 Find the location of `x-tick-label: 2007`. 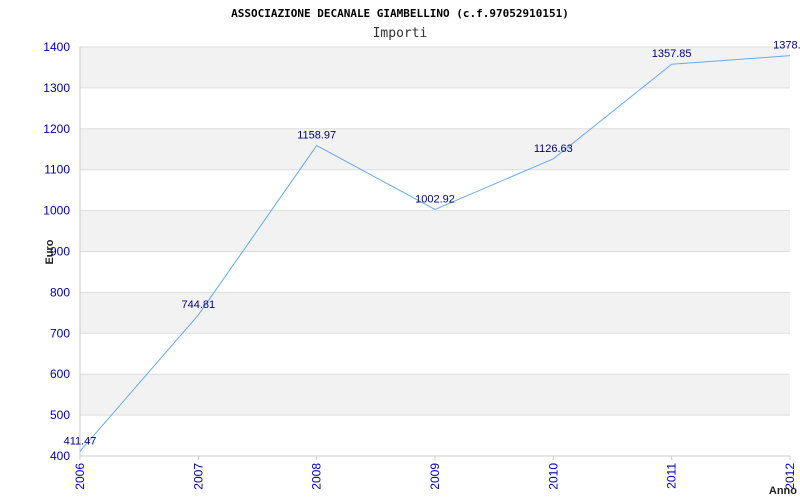

x-tick-label: 2007 is located at coordinates (198, 476).